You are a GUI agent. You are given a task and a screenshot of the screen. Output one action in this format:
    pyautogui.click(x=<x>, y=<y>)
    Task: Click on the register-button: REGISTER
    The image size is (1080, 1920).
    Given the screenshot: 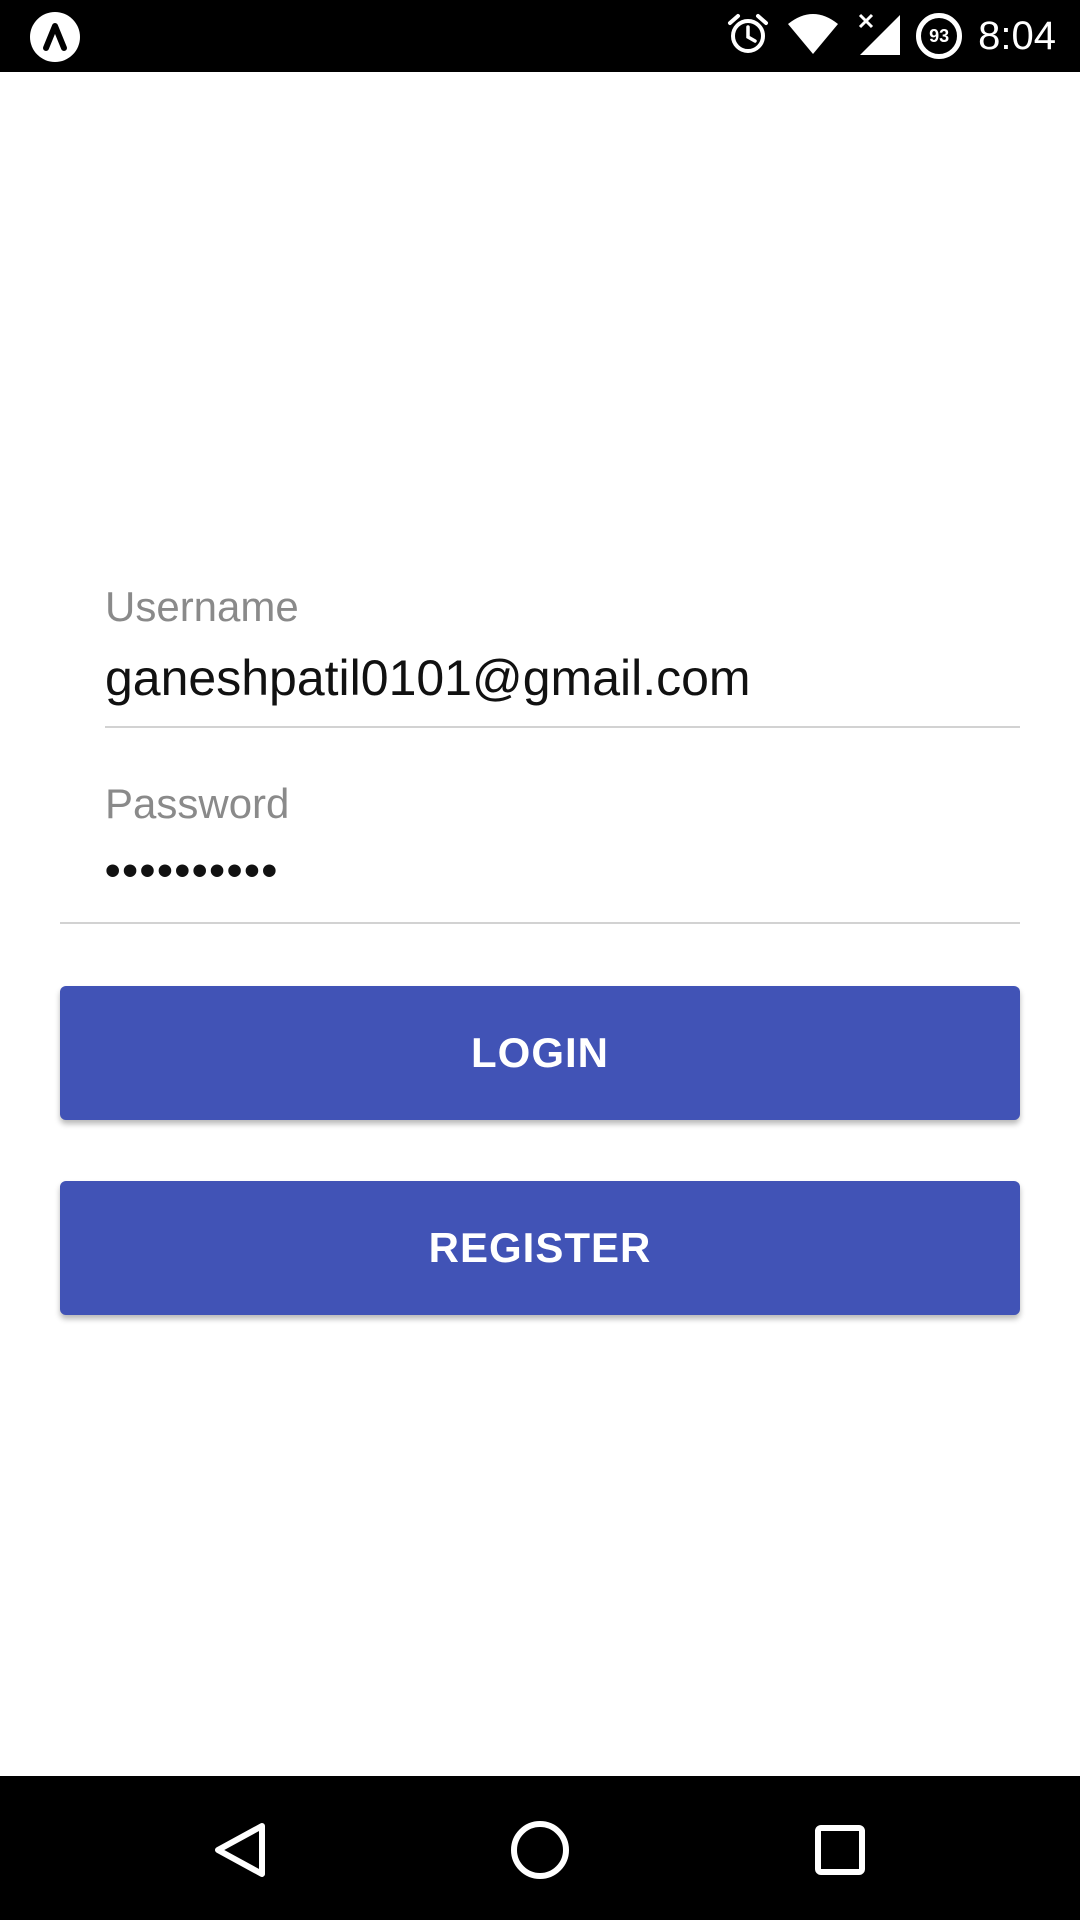 What is the action you would take?
    pyautogui.click(x=540, y=1248)
    